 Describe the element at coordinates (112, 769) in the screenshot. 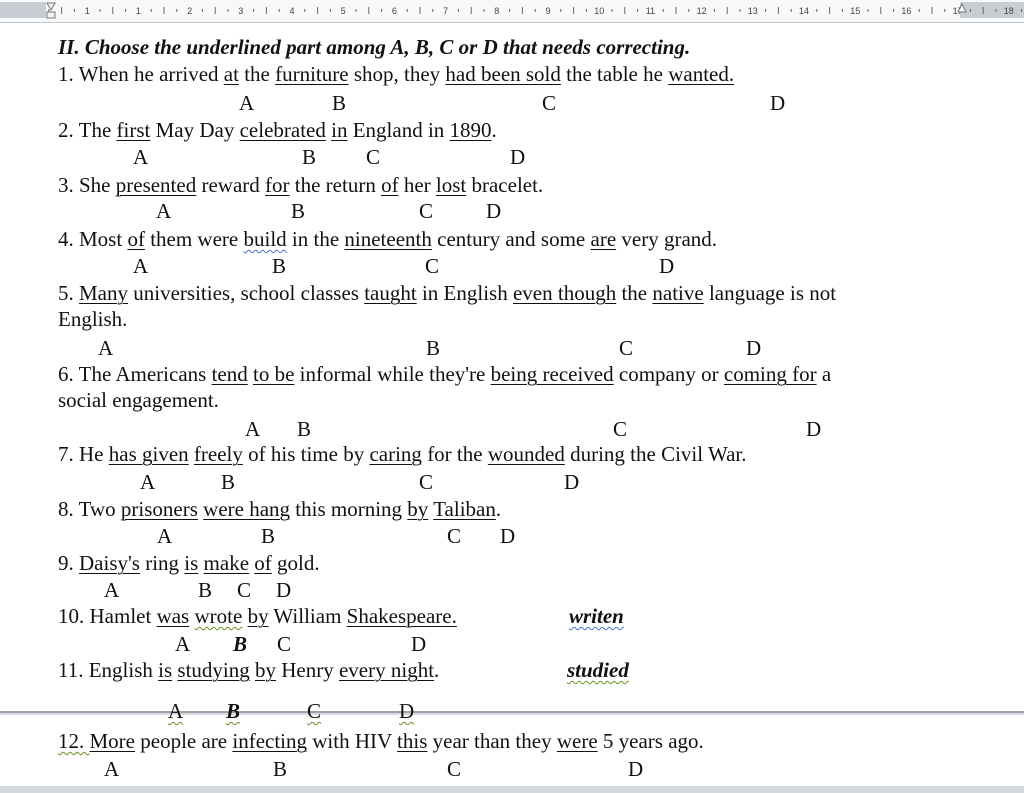

I see `q12-letter-a: A` at that location.